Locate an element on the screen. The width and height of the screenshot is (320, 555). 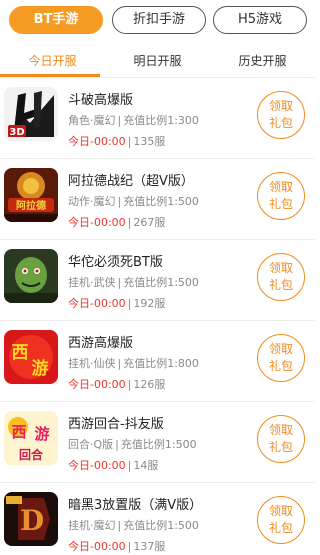
svg-text: 3D is located at coordinates (16, 132).